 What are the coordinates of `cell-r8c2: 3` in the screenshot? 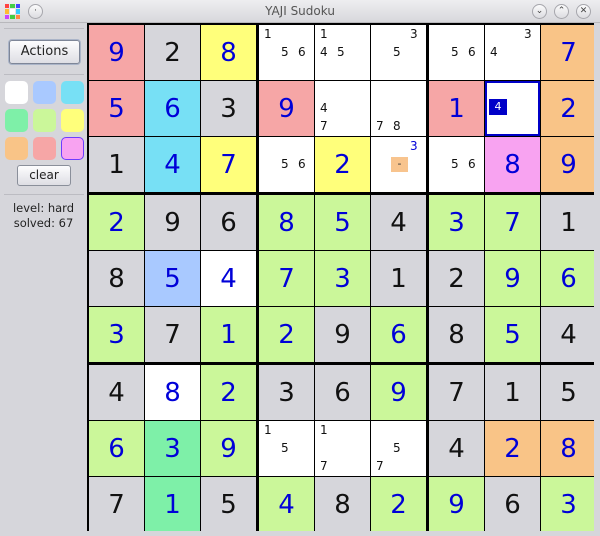 It's located at (172, 448).